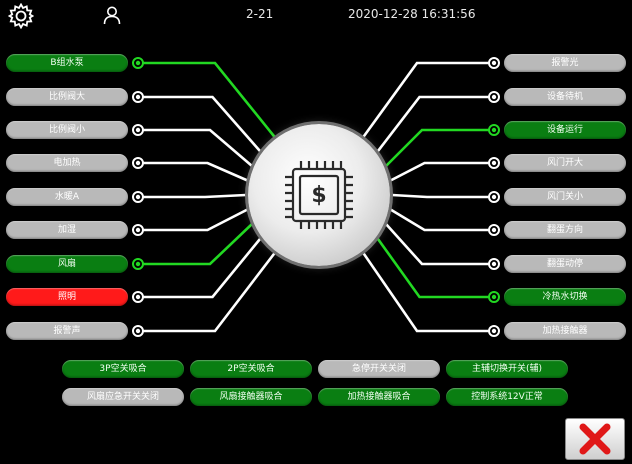 Image resolution: width=632 pixels, height=464 pixels. I want to click on right-signal-6: 翻蛋方向, so click(565, 230).